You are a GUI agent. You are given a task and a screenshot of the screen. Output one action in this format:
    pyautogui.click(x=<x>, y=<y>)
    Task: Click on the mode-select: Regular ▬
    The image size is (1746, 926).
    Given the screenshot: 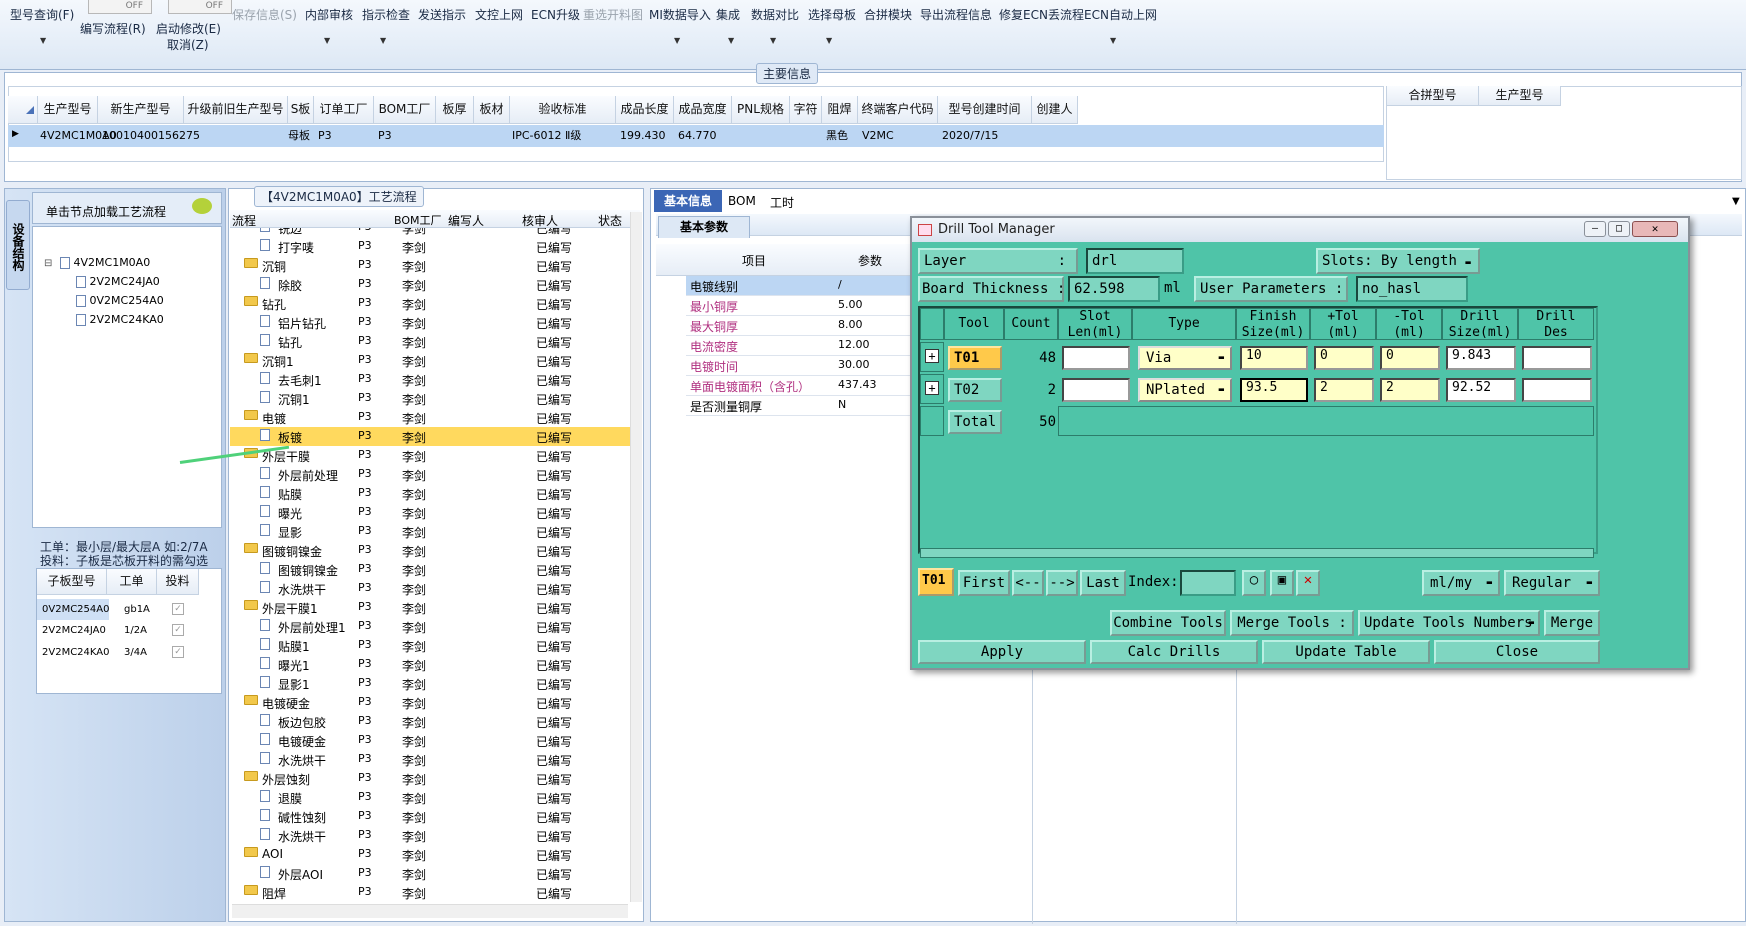 What is the action you would take?
    pyautogui.click(x=1552, y=583)
    